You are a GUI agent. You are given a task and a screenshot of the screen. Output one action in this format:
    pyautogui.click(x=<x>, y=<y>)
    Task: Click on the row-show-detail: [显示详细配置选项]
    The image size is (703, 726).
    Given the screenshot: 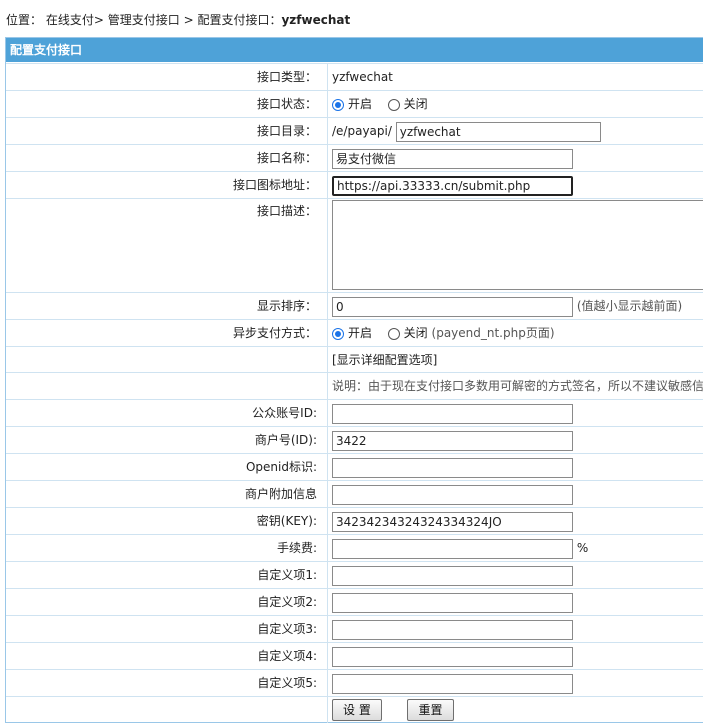 What is the action you would take?
    pyautogui.click(x=354, y=359)
    